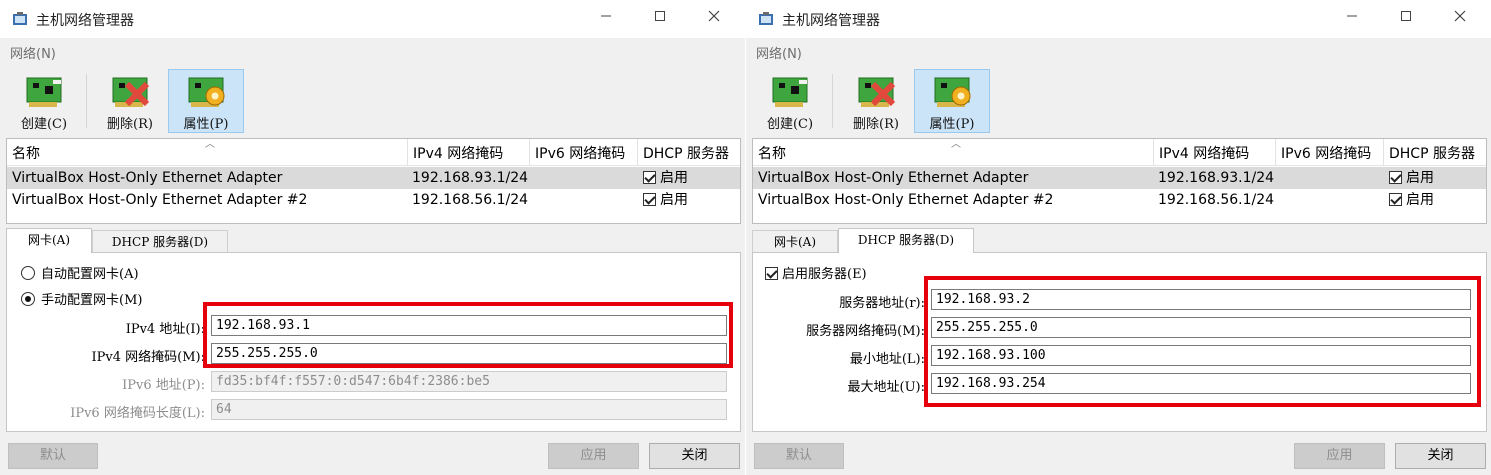  Describe the element at coordinates (816, 272) in the screenshot. I see `enable-server-checkbox: 启用服务器(E)` at that location.